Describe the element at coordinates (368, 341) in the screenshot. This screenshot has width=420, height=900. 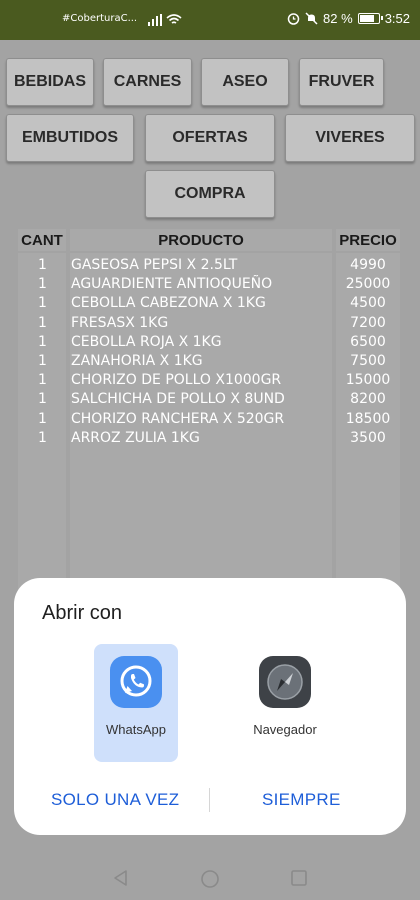
I see `precio-cell: 6500` at that location.